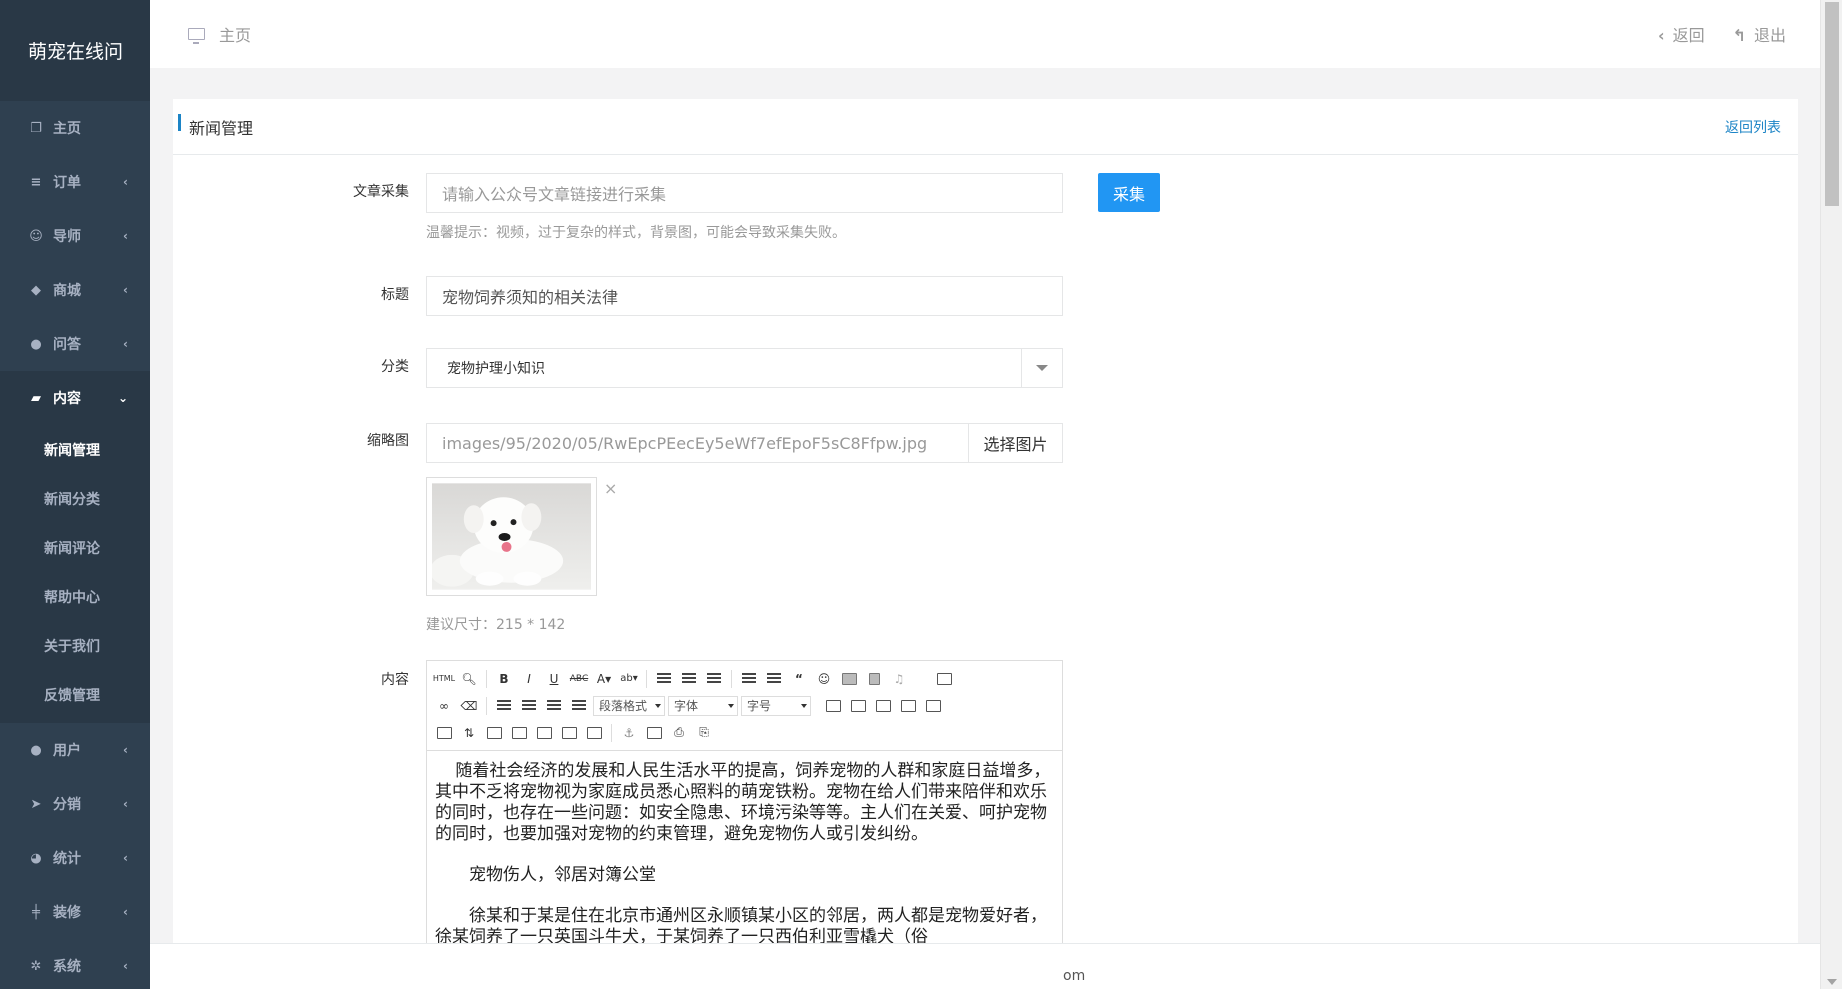 The image size is (1842, 989). What do you see at coordinates (703, 705) in the screenshot?
I see `font-family-select: 字体` at bounding box center [703, 705].